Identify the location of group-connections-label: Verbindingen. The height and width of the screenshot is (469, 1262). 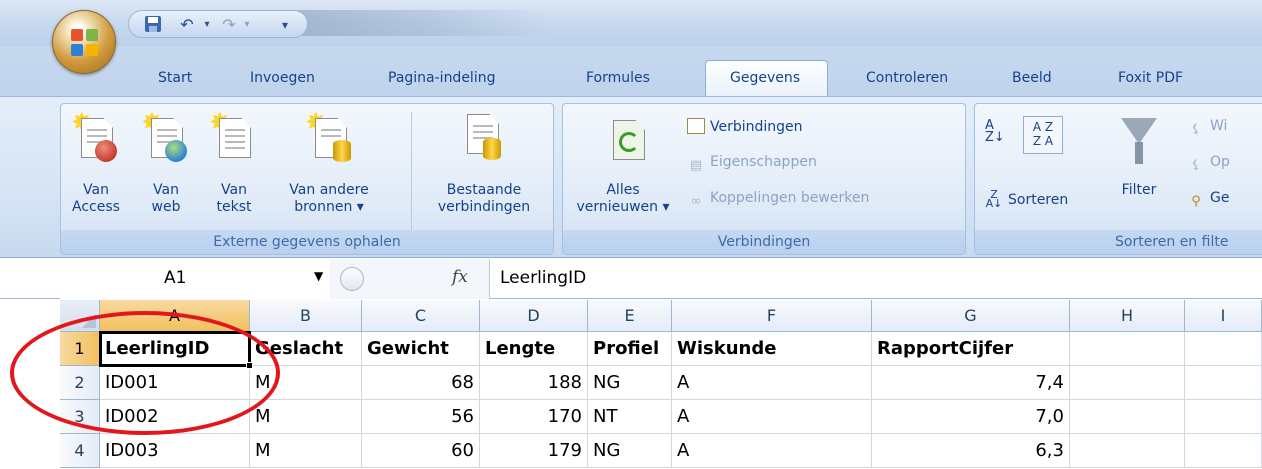
(764, 242).